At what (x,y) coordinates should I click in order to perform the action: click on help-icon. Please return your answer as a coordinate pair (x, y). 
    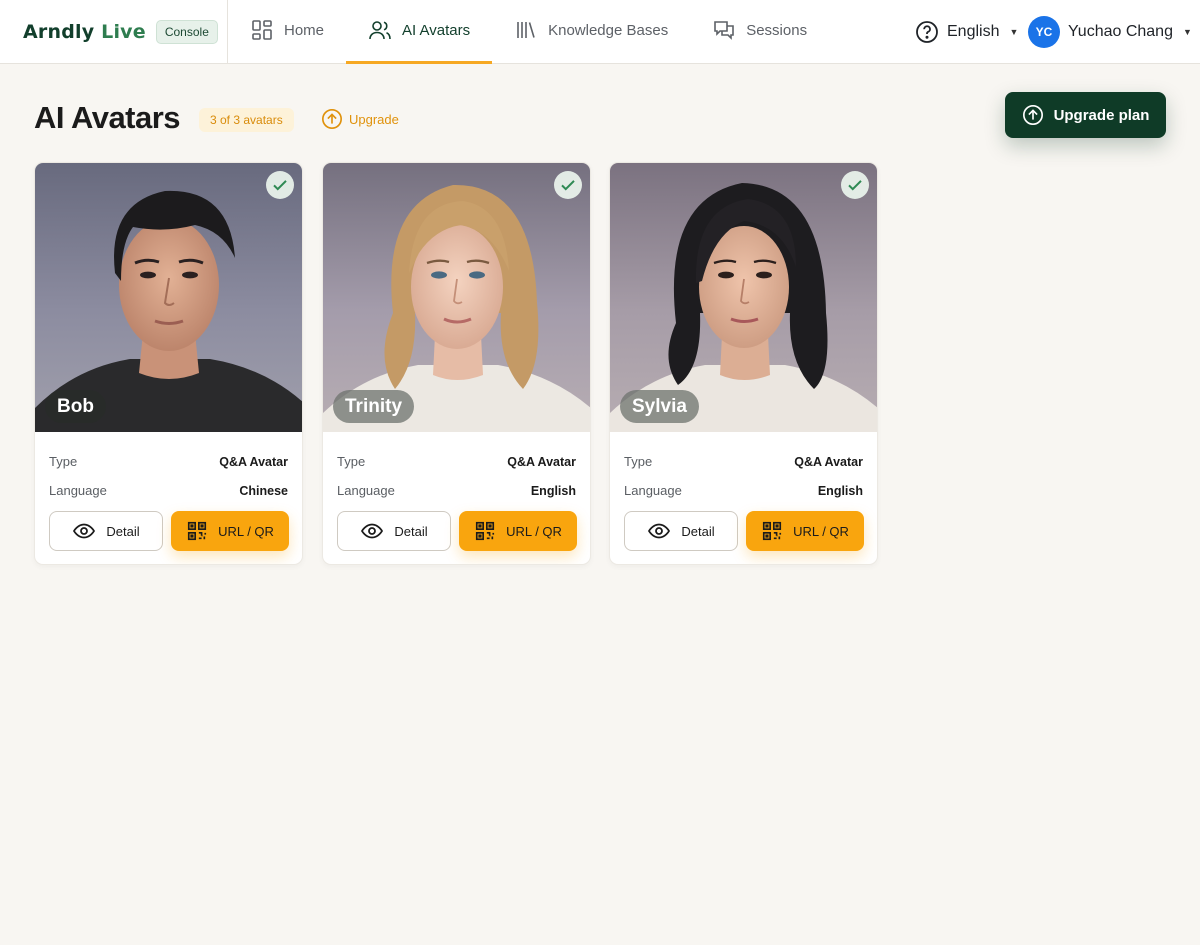
    Looking at the image, I should click on (927, 32).